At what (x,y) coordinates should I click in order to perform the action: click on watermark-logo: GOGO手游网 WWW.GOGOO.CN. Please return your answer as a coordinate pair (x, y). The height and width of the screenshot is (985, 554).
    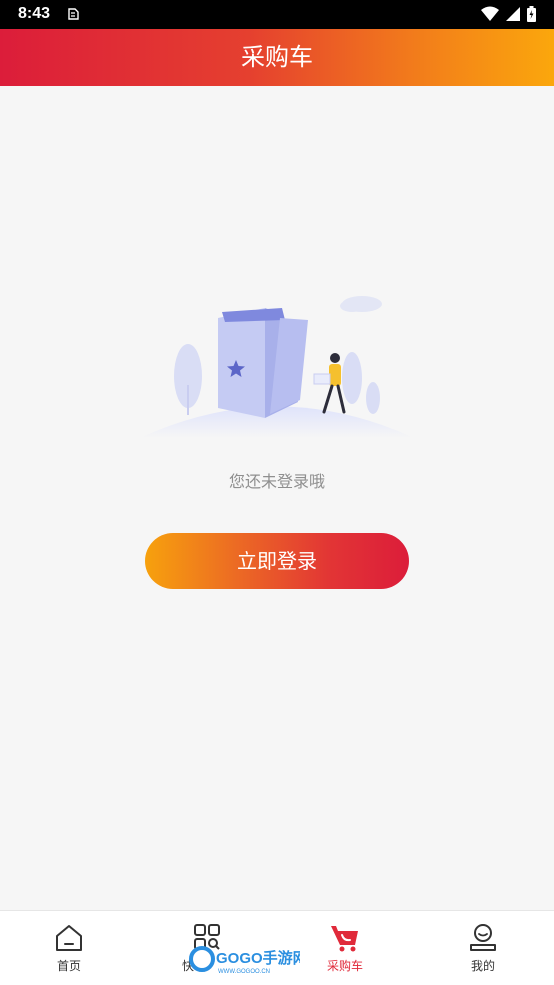
    Looking at the image, I should click on (248, 961).